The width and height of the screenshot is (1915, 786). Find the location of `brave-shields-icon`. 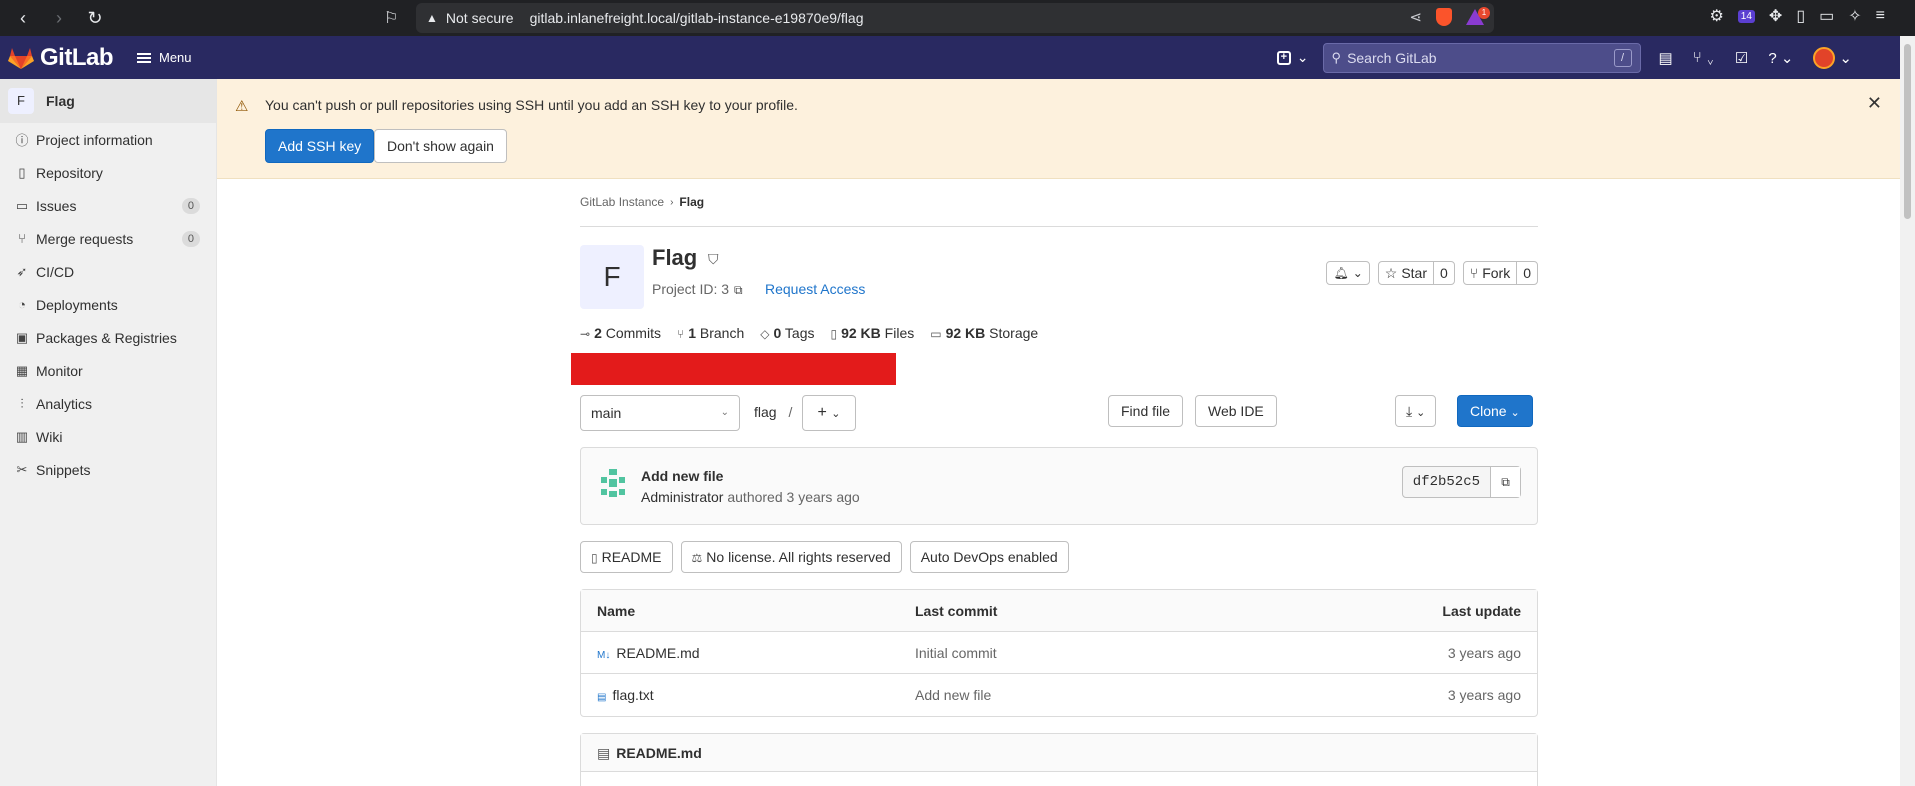

brave-shields-icon is located at coordinates (1444, 17).